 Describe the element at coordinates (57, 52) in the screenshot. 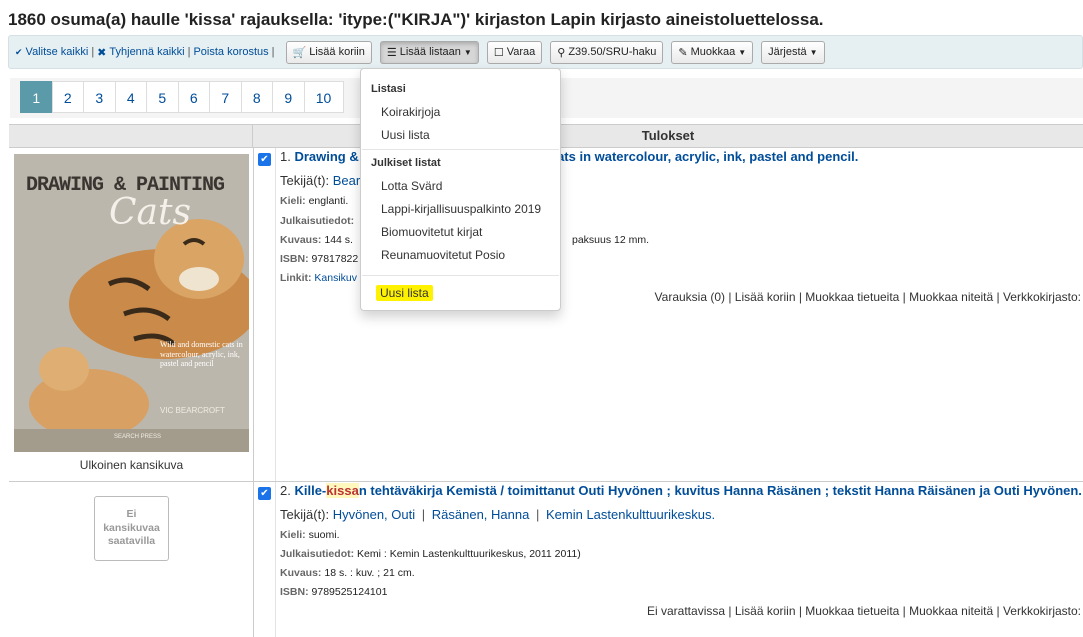

I see `select-all-link: Valitse kaikki` at that location.